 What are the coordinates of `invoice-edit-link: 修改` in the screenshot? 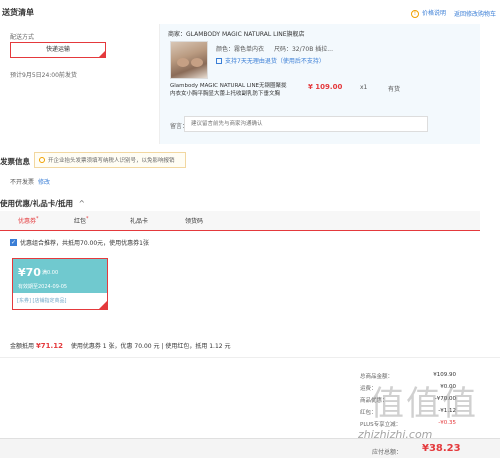 It's located at (44, 182).